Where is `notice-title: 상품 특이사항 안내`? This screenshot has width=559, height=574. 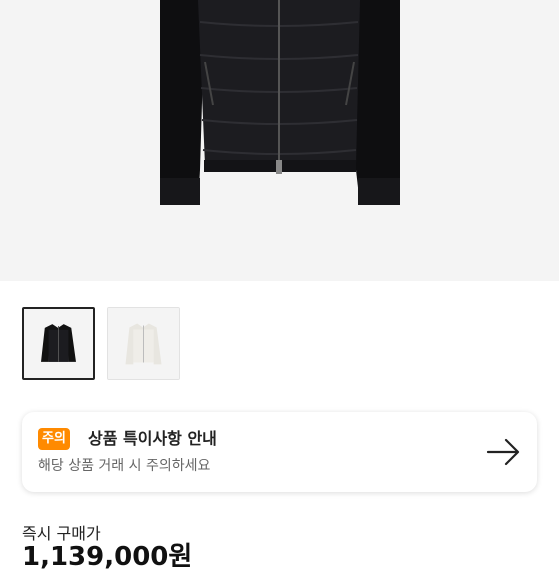 notice-title: 상품 특이사항 안내 is located at coordinates (152, 438).